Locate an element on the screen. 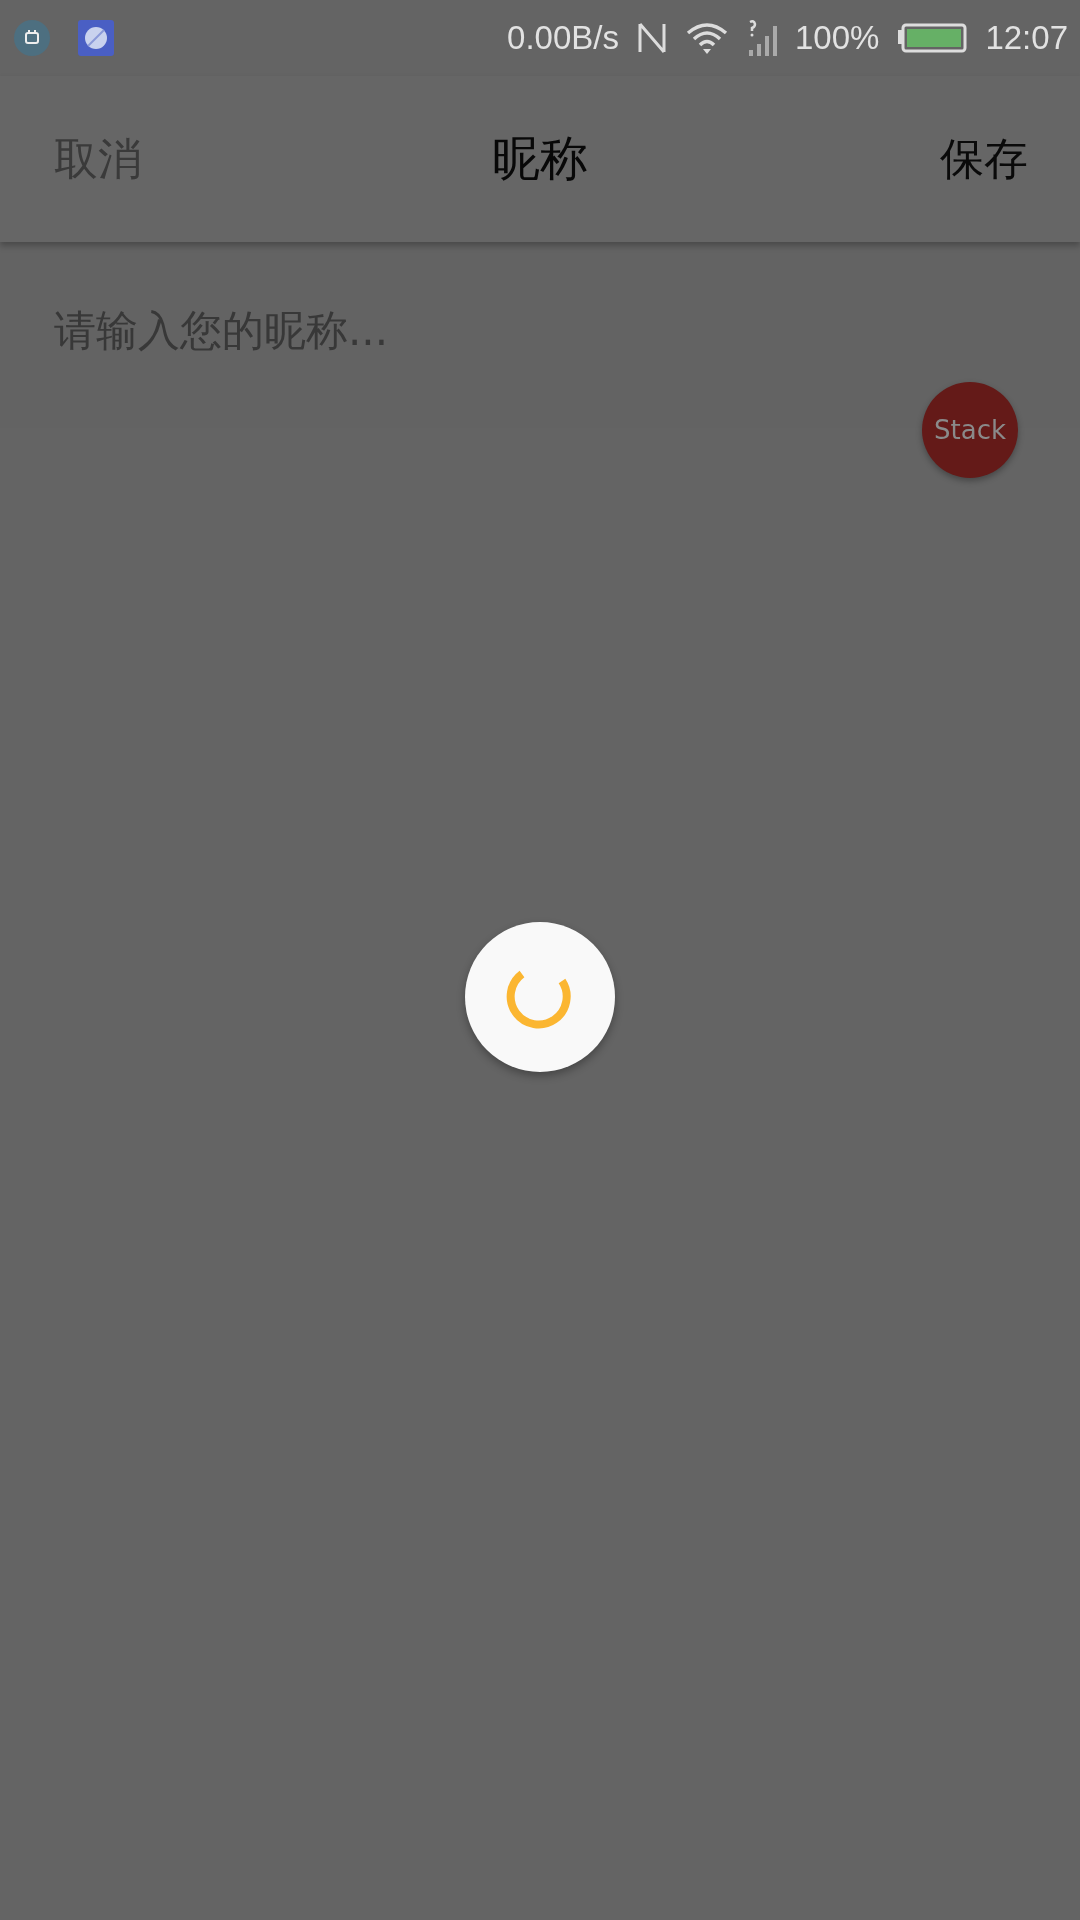 This screenshot has height=1920, width=1080. stack-button: Stack is located at coordinates (970, 430).